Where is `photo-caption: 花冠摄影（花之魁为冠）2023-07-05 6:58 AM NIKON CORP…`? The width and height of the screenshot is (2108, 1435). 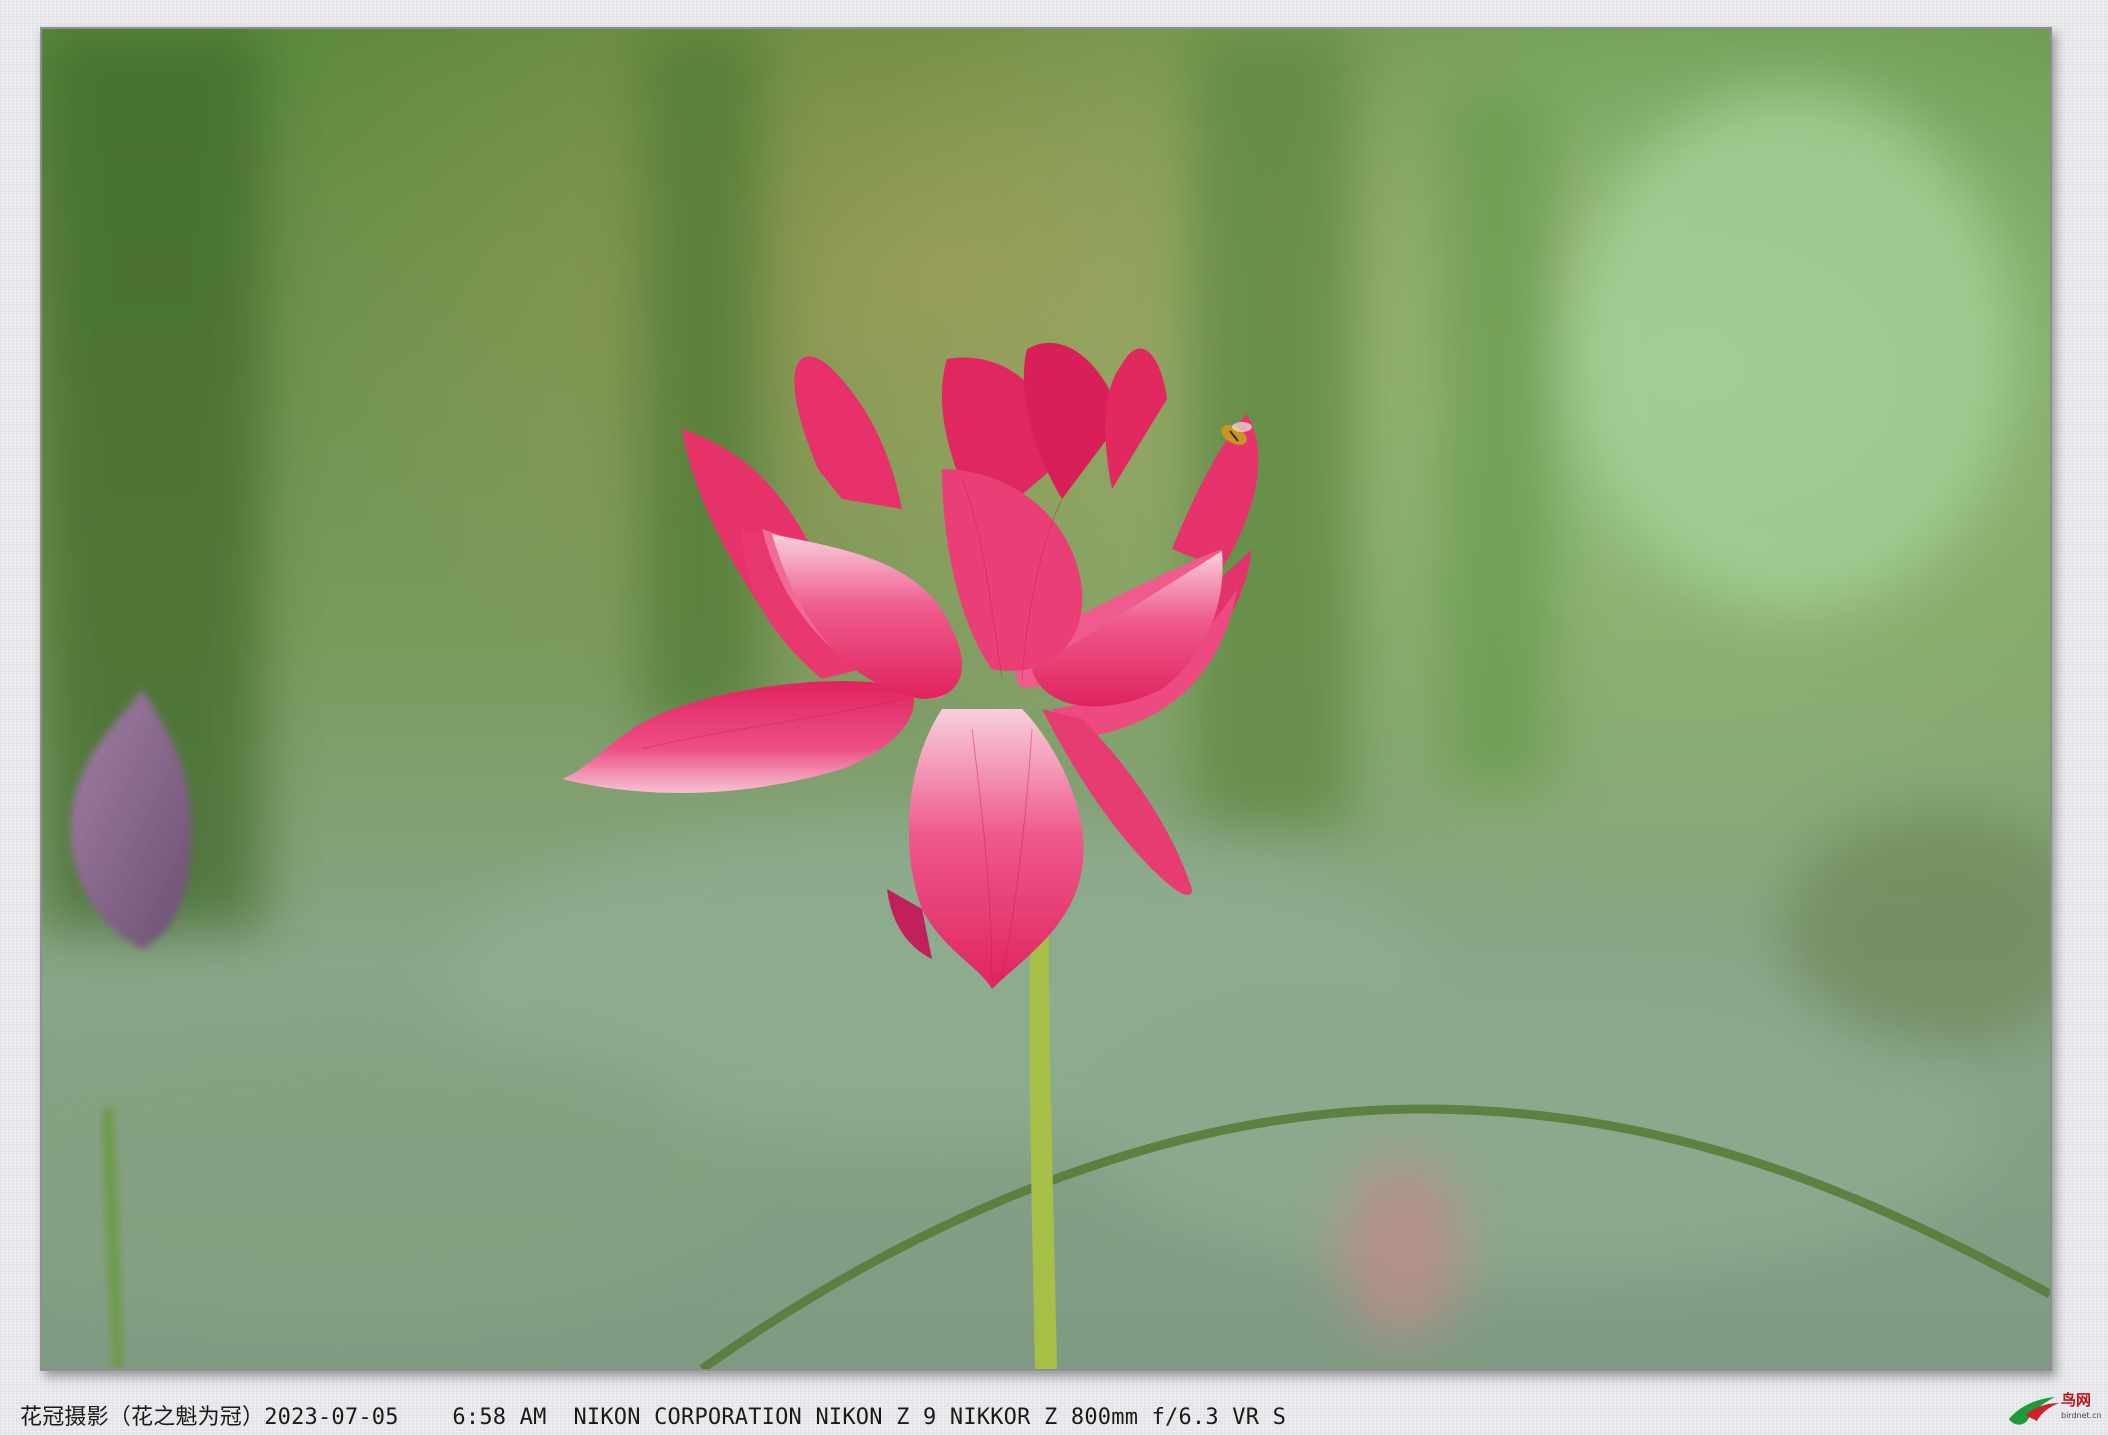 photo-caption: 花冠摄影（花之魁为冠）2023-07-05 6:58 AM NIKON CORP… is located at coordinates (653, 1417).